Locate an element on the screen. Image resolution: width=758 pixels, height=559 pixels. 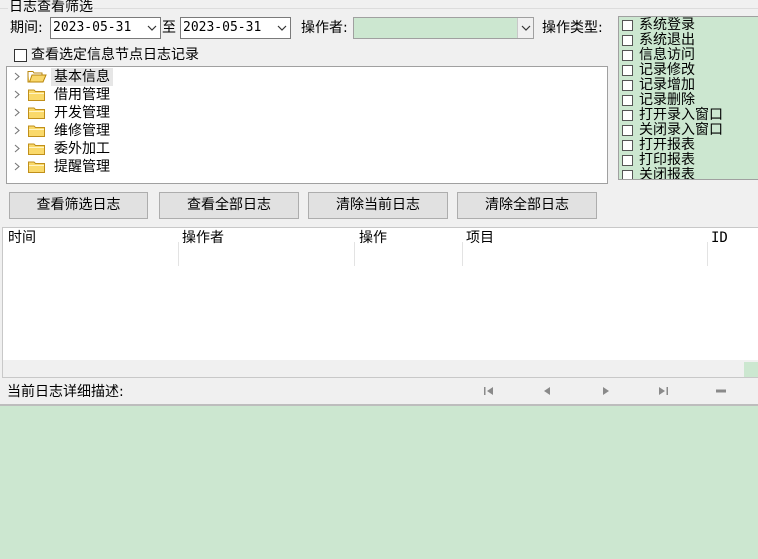
tree-node-label: 基本信息 is located at coordinates (82, 77).